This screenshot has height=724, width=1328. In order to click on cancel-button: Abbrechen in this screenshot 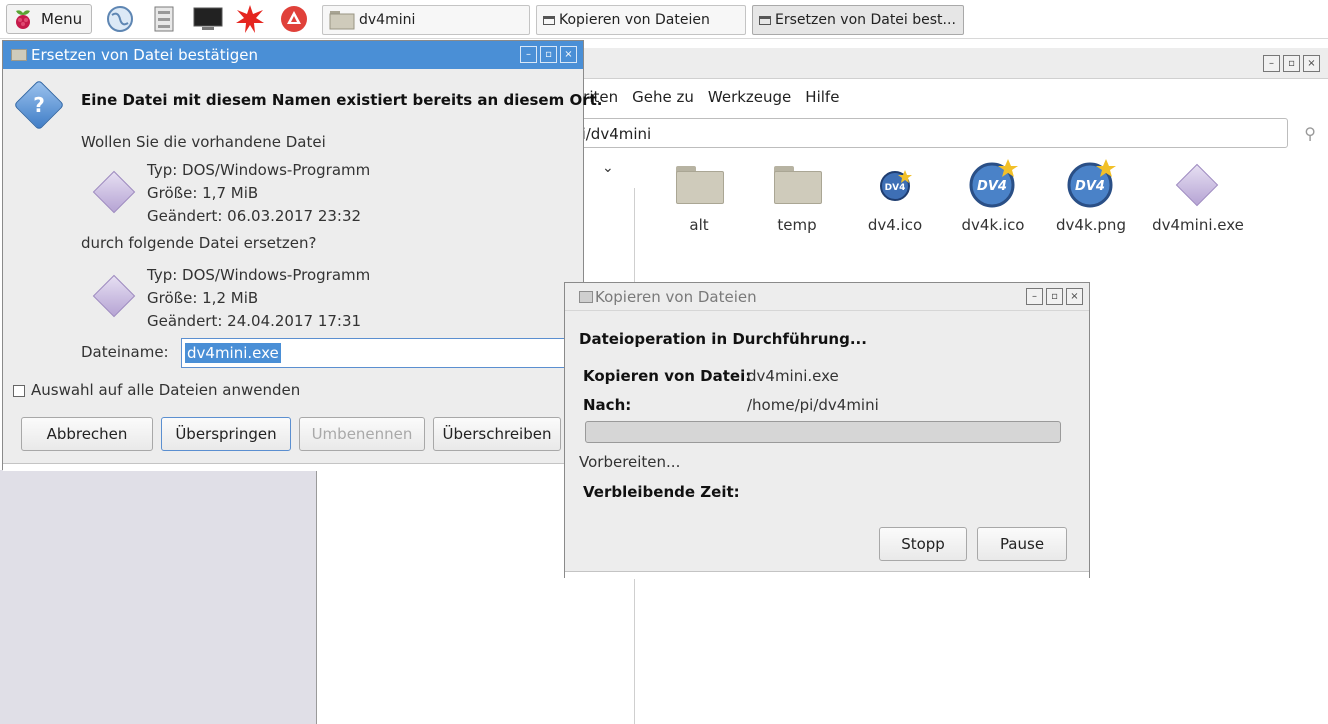, I will do `click(87, 434)`.